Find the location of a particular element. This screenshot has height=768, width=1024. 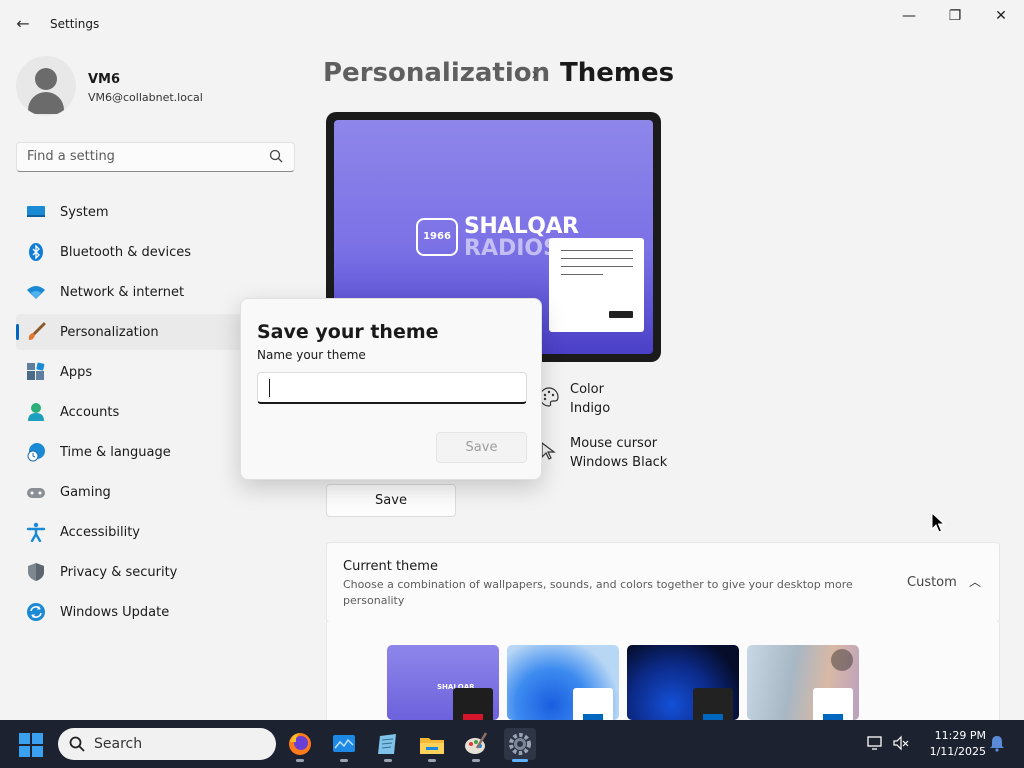

sidebar-item-privacy: Privacy & security is located at coordinates (155, 572).